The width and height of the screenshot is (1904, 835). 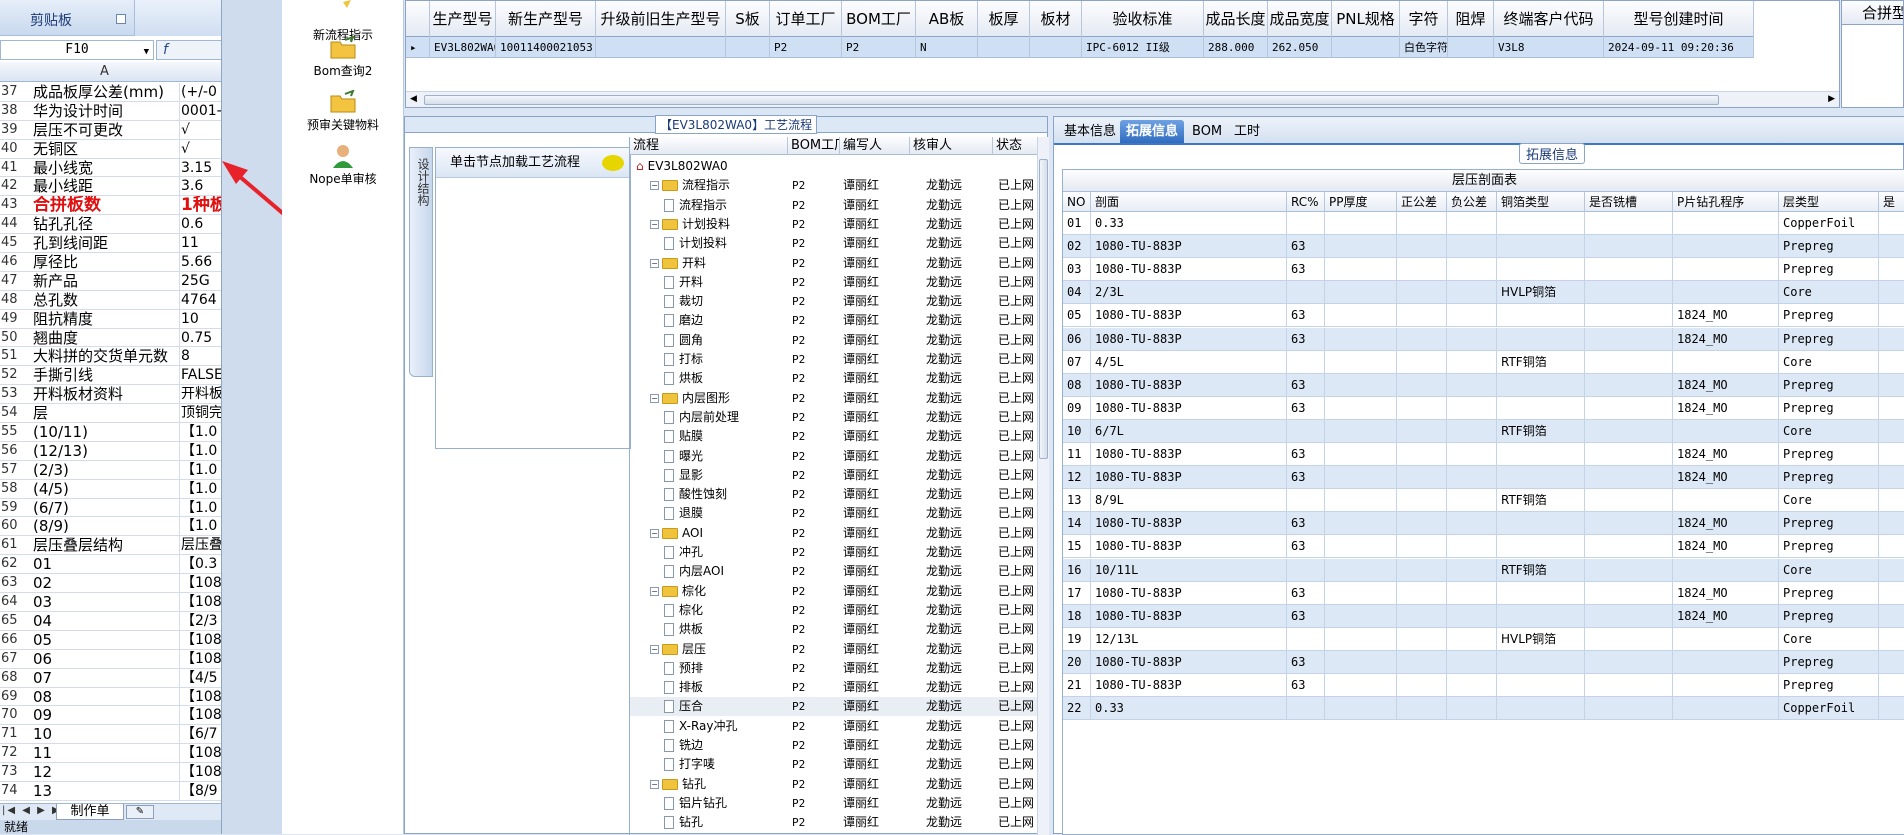 What do you see at coordinates (1077, 454) in the screenshot?
I see `stackup-cell: 11` at bounding box center [1077, 454].